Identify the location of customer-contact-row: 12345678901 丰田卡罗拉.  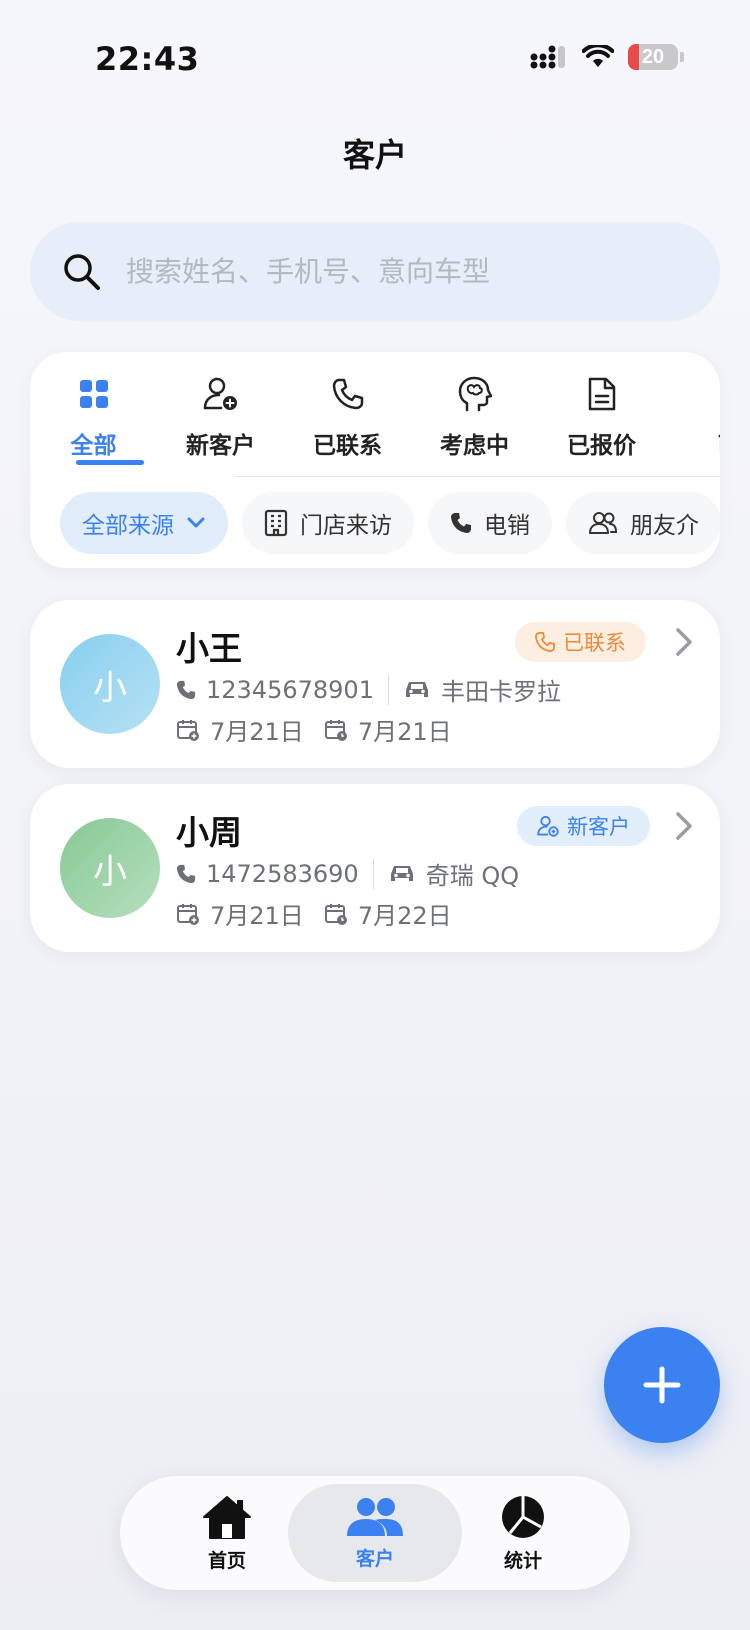
(368, 689).